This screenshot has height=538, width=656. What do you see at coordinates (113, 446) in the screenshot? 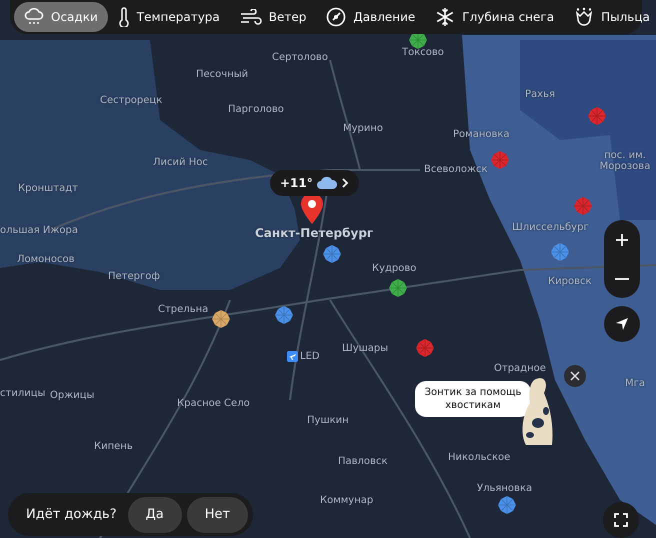
I see `place-label: Кипень` at bounding box center [113, 446].